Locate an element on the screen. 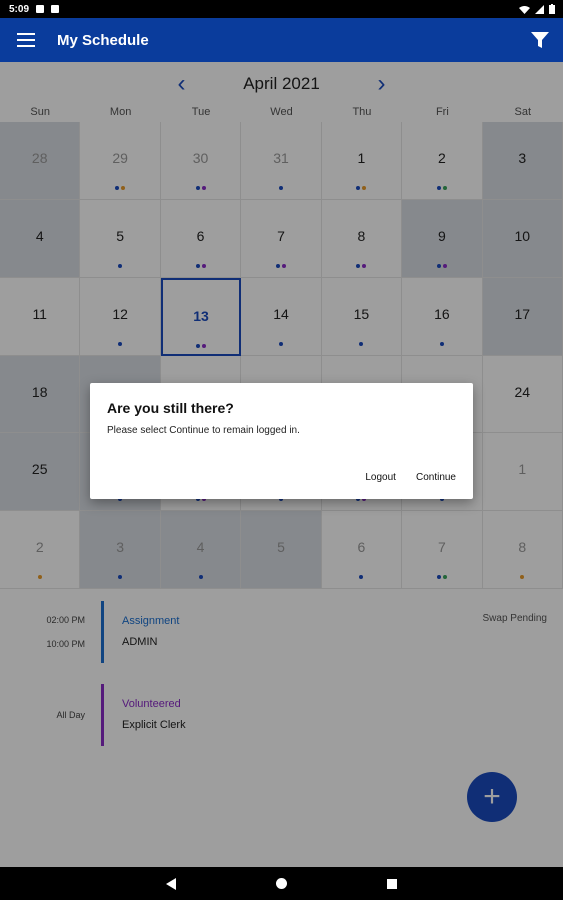 The width and height of the screenshot is (563, 900). page-title: My Schedule is located at coordinates (103, 40).